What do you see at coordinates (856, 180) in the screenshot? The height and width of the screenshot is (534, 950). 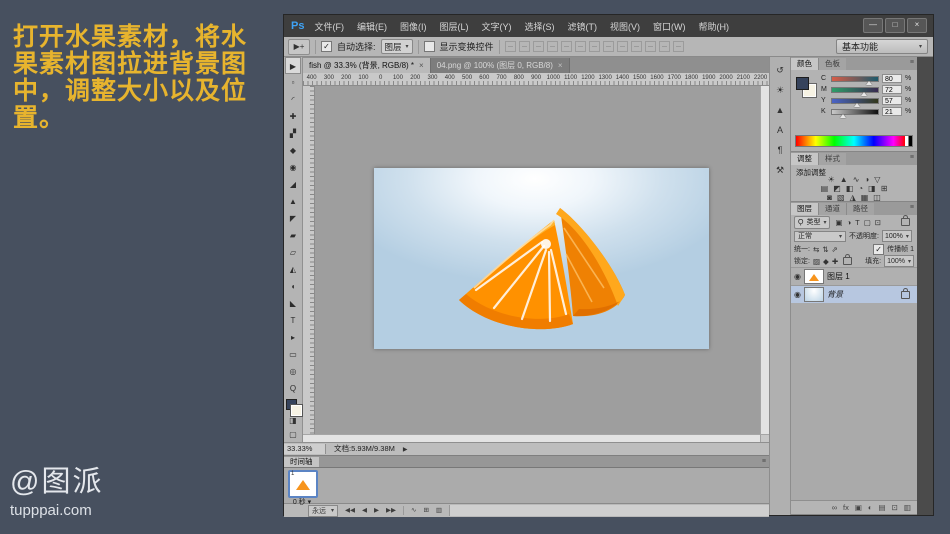 I see `curves-icon: ∿` at bounding box center [856, 180].